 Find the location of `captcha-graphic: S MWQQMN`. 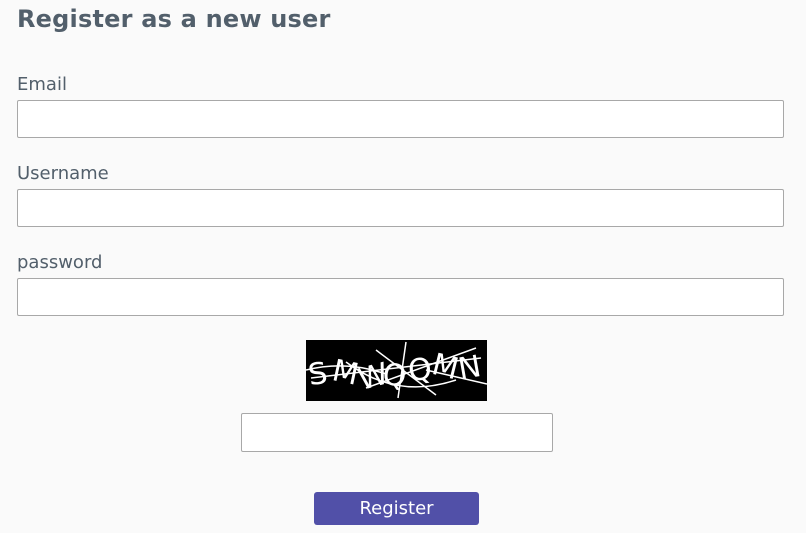

captcha-graphic: S MWQQMN is located at coordinates (396, 370).